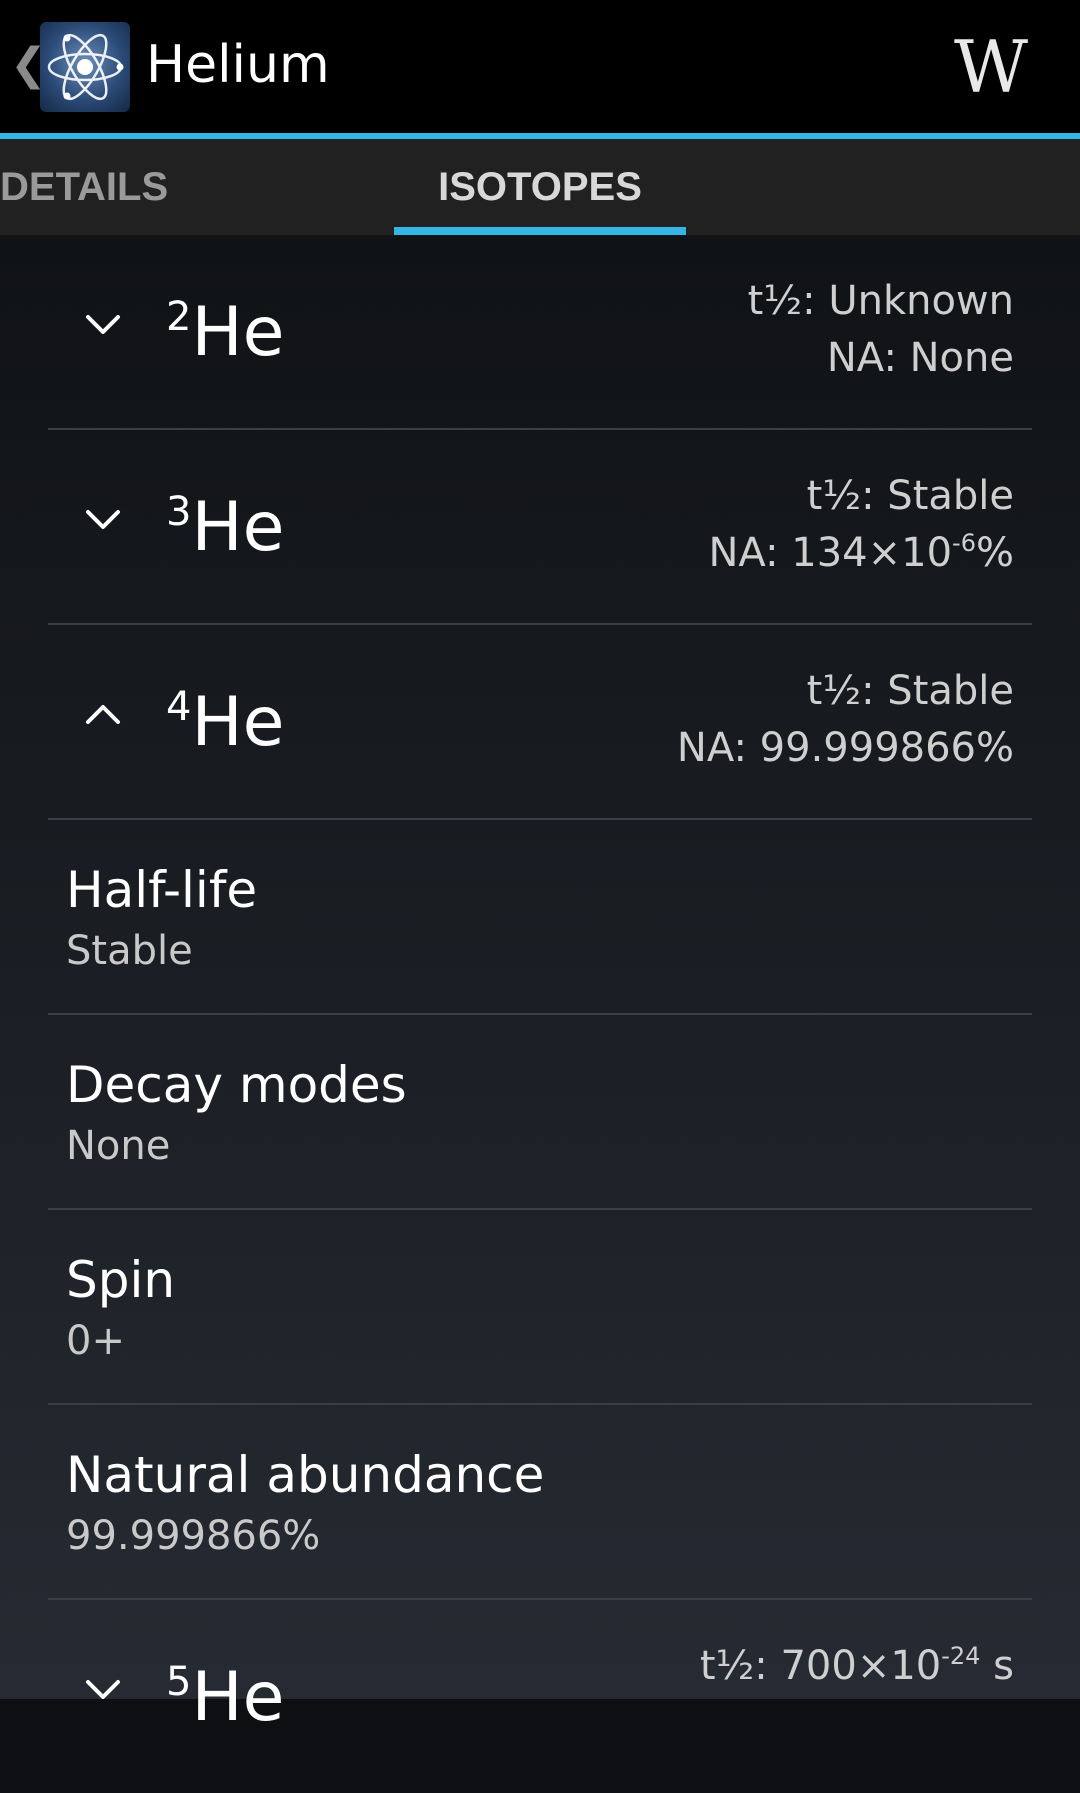 The width and height of the screenshot is (1080, 1793). Describe the element at coordinates (84, 187) in the screenshot. I see `tab-details: DETAILS` at that location.